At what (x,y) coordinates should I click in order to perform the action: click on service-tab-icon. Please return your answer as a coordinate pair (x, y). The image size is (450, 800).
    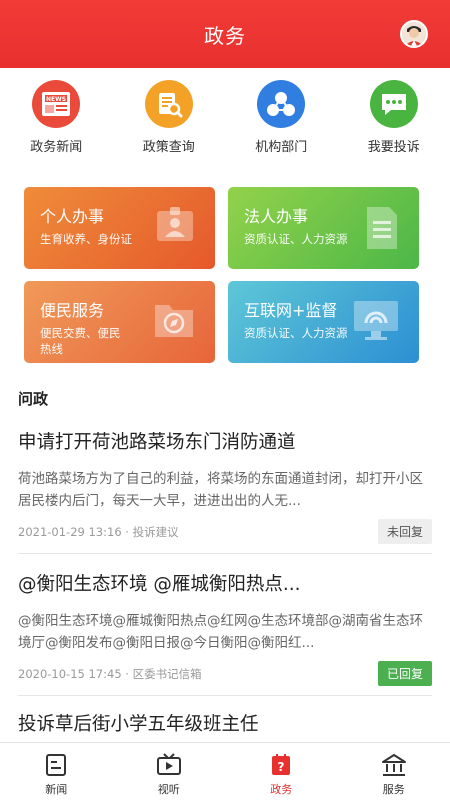
    Looking at the image, I should click on (393, 765).